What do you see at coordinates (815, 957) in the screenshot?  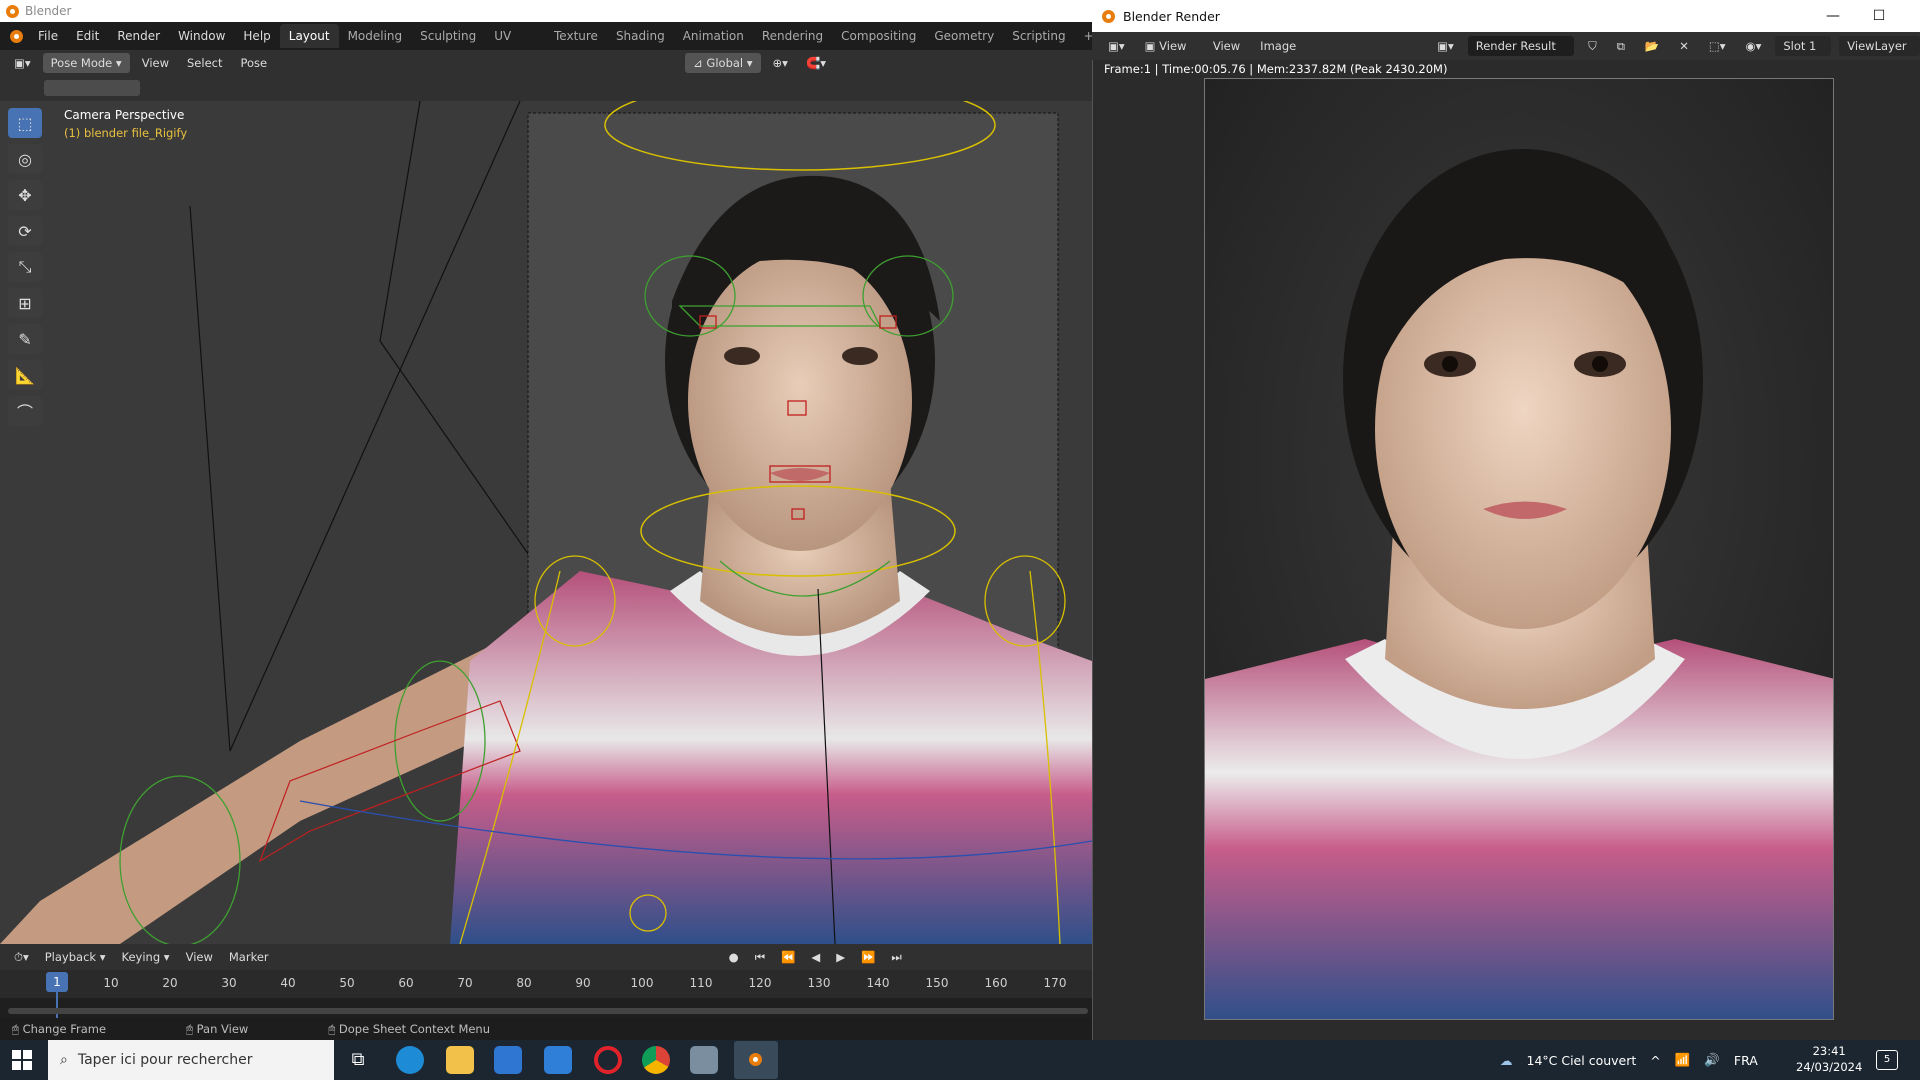 I see `play-reverse-icon: ◀` at bounding box center [815, 957].